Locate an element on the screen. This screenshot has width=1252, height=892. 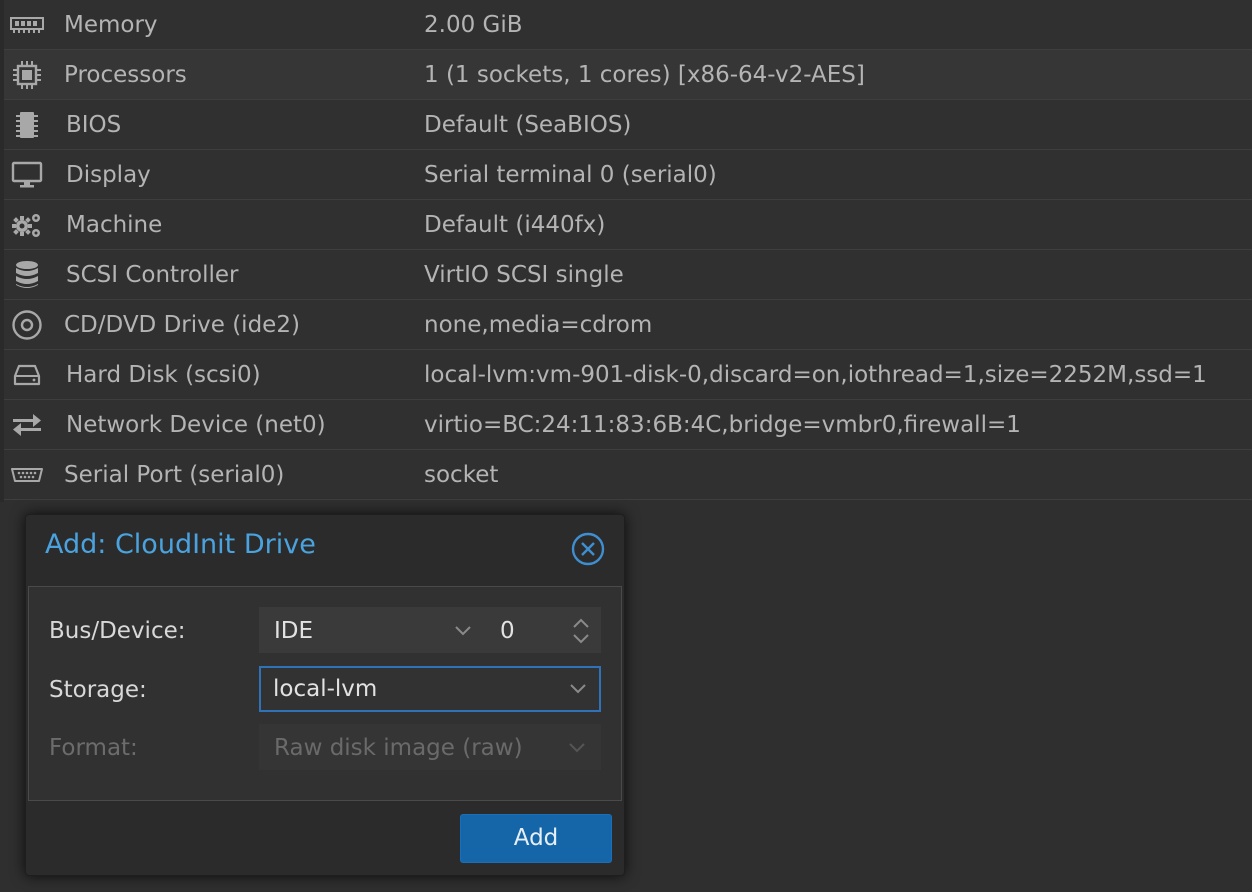
close-icon is located at coordinates (588, 549).